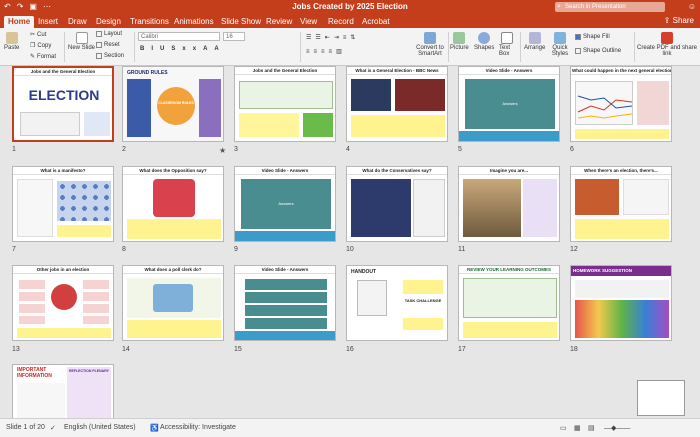 Image resolution: width=700 pixels, height=437 pixels. What do you see at coordinates (40, 46) in the screenshot?
I see `copy-button: ❐ Copy` at bounding box center [40, 46].